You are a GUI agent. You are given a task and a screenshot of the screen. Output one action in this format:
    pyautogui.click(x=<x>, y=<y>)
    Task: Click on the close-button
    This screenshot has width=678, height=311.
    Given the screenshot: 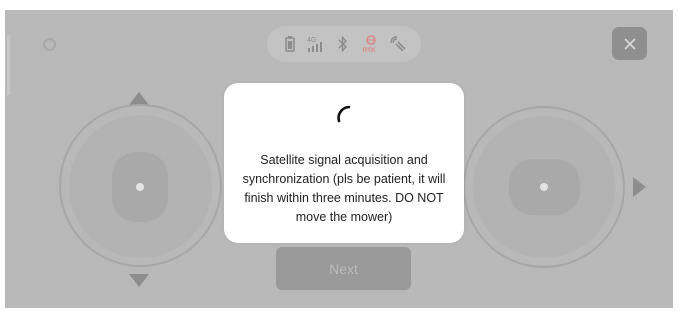 What is the action you would take?
    pyautogui.click(x=629, y=43)
    